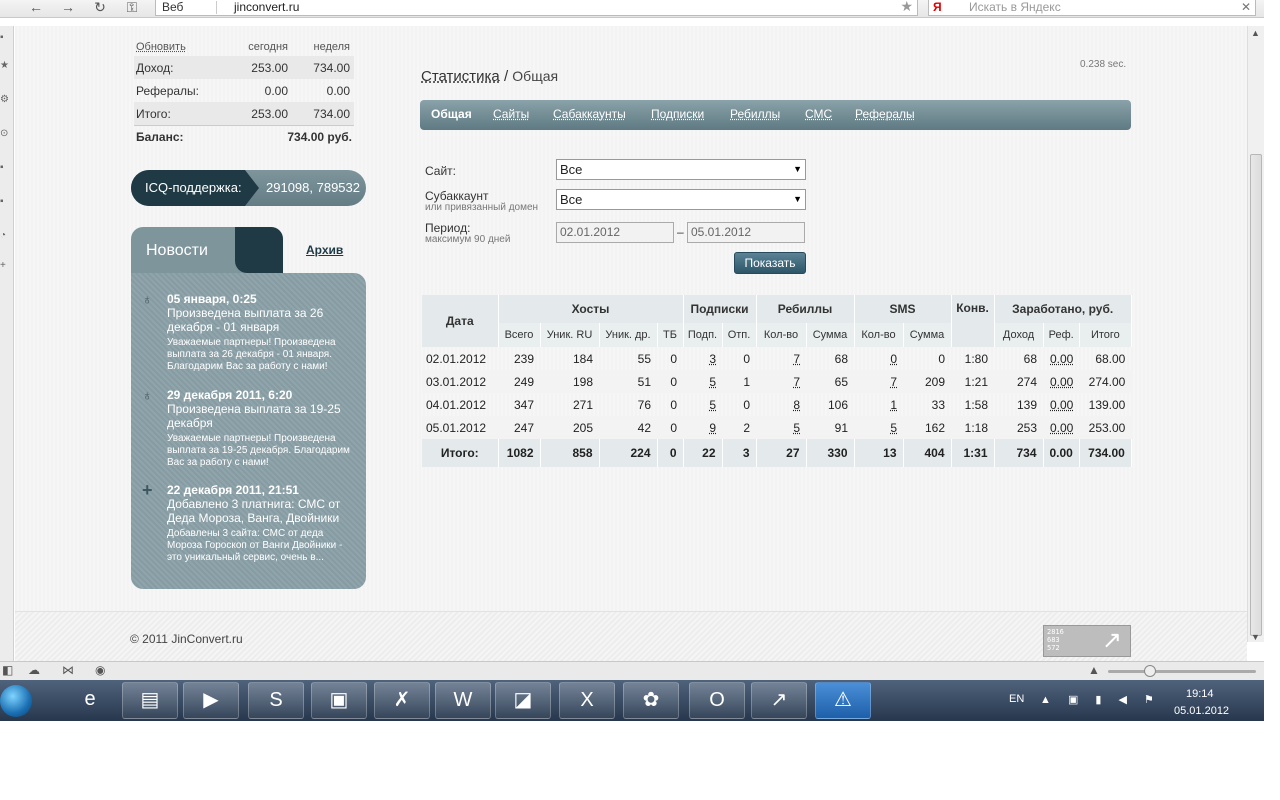 This screenshot has width=1280, height=800. Describe the element at coordinates (570, 335) in the screenshot. I see `sub-unique-ru: Уник. RU` at that location.